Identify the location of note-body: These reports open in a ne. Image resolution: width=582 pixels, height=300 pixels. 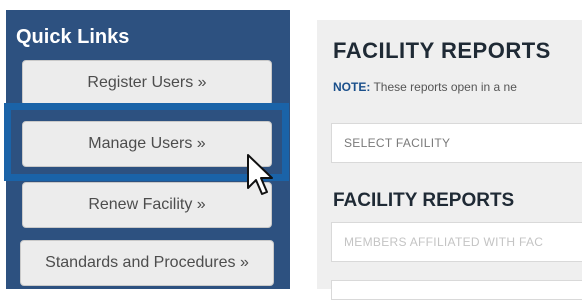
(443, 87).